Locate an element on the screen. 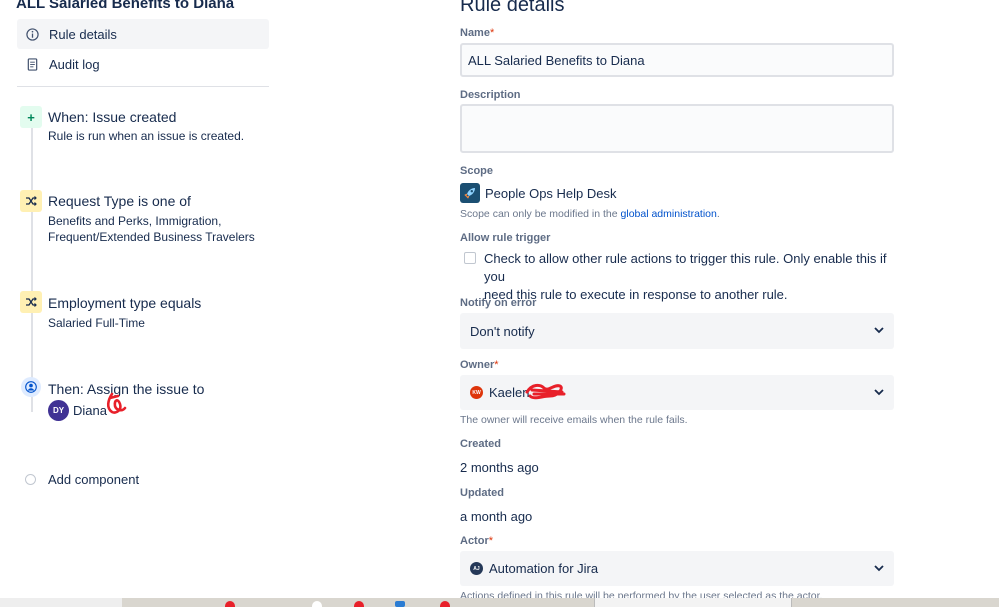 Image resolution: width=999 pixels, height=607 pixels. nav-item-rule-details: Rule details is located at coordinates (143, 34).